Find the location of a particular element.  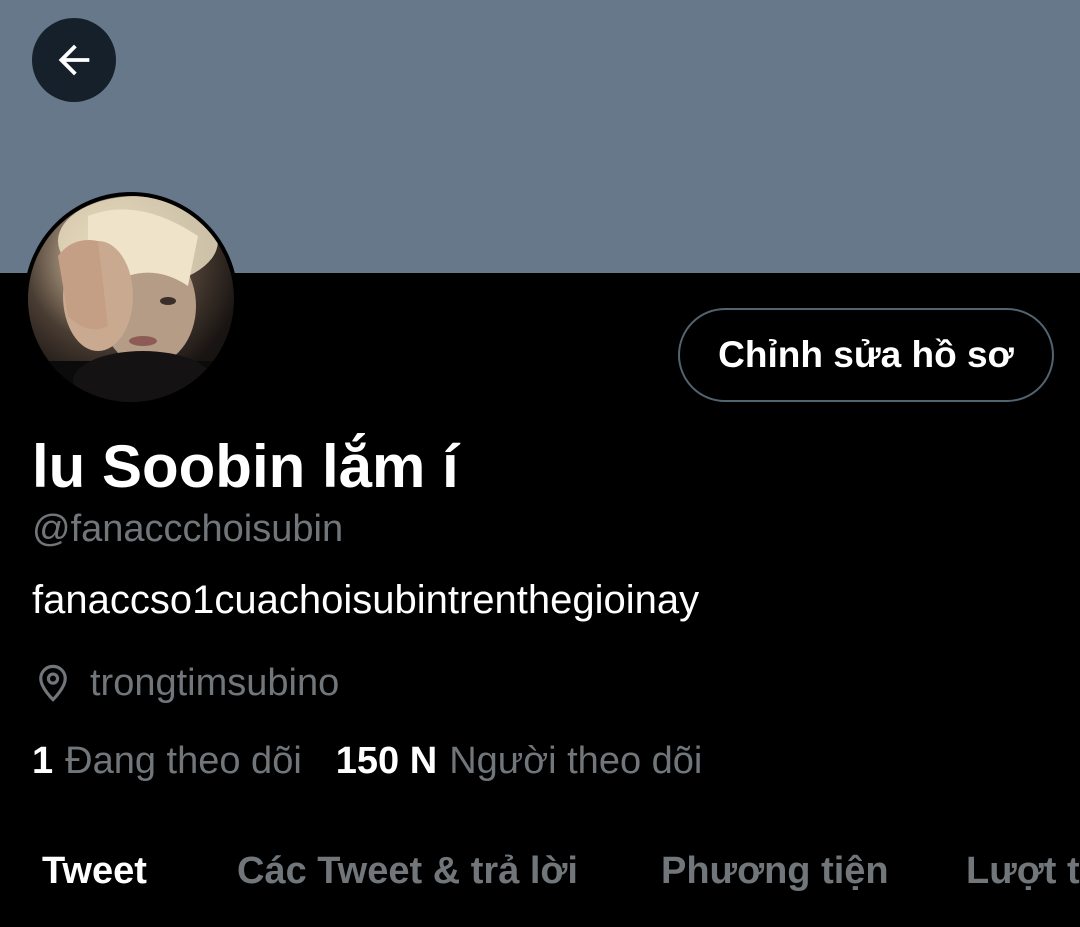

location-text: trongtimsubino is located at coordinates (215, 682).